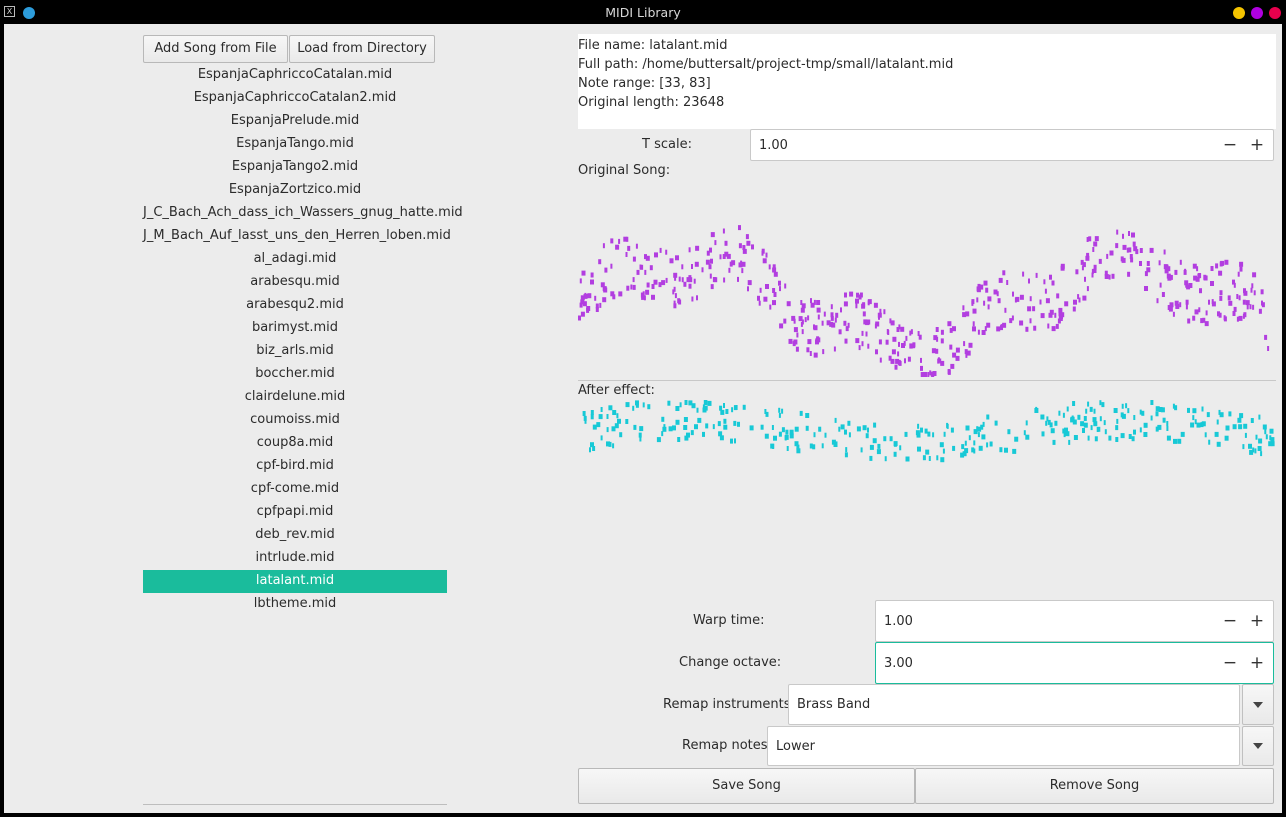 This screenshot has height=817, width=1286. What do you see at coordinates (215, 49) in the screenshot?
I see `add-song-button: Add Song from File` at bounding box center [215, 49].